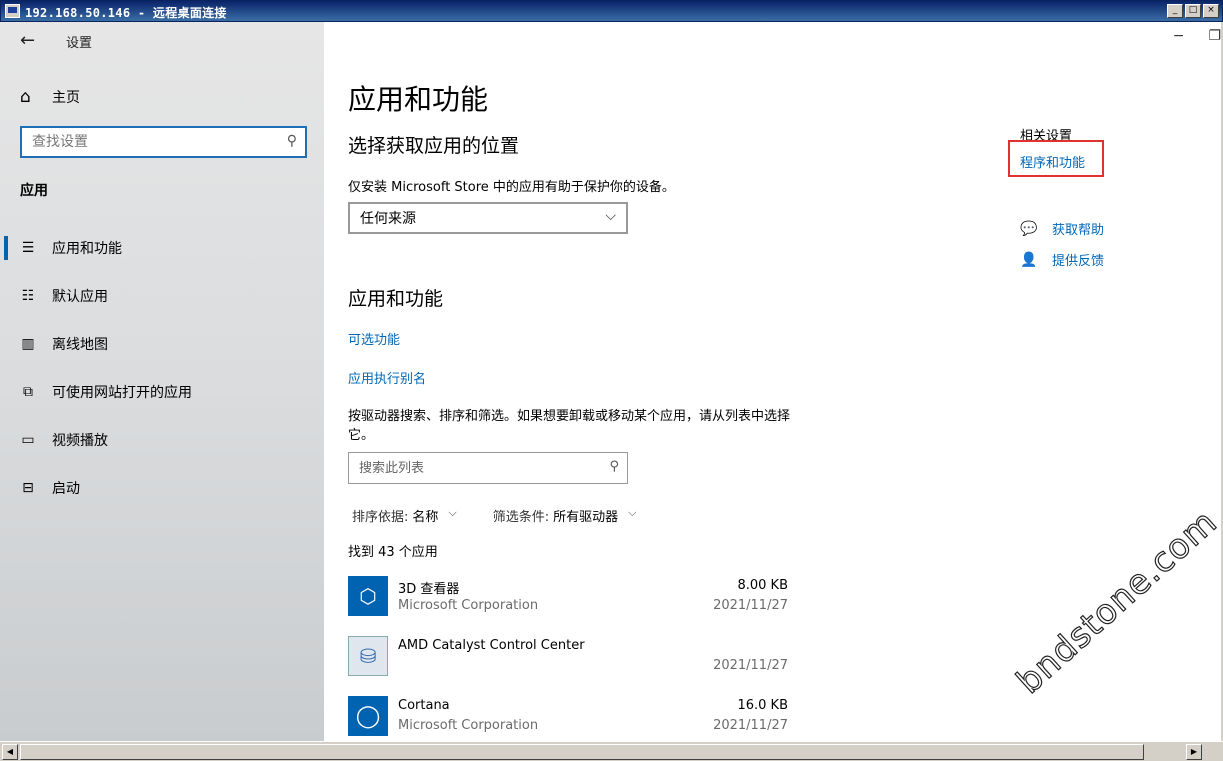 The height and width of the screenshot is (761, 1223). Describe the element at coordinates (10, 752) in the screenshot. I see `scroll-left-arrow-icon: ◀` at that location.